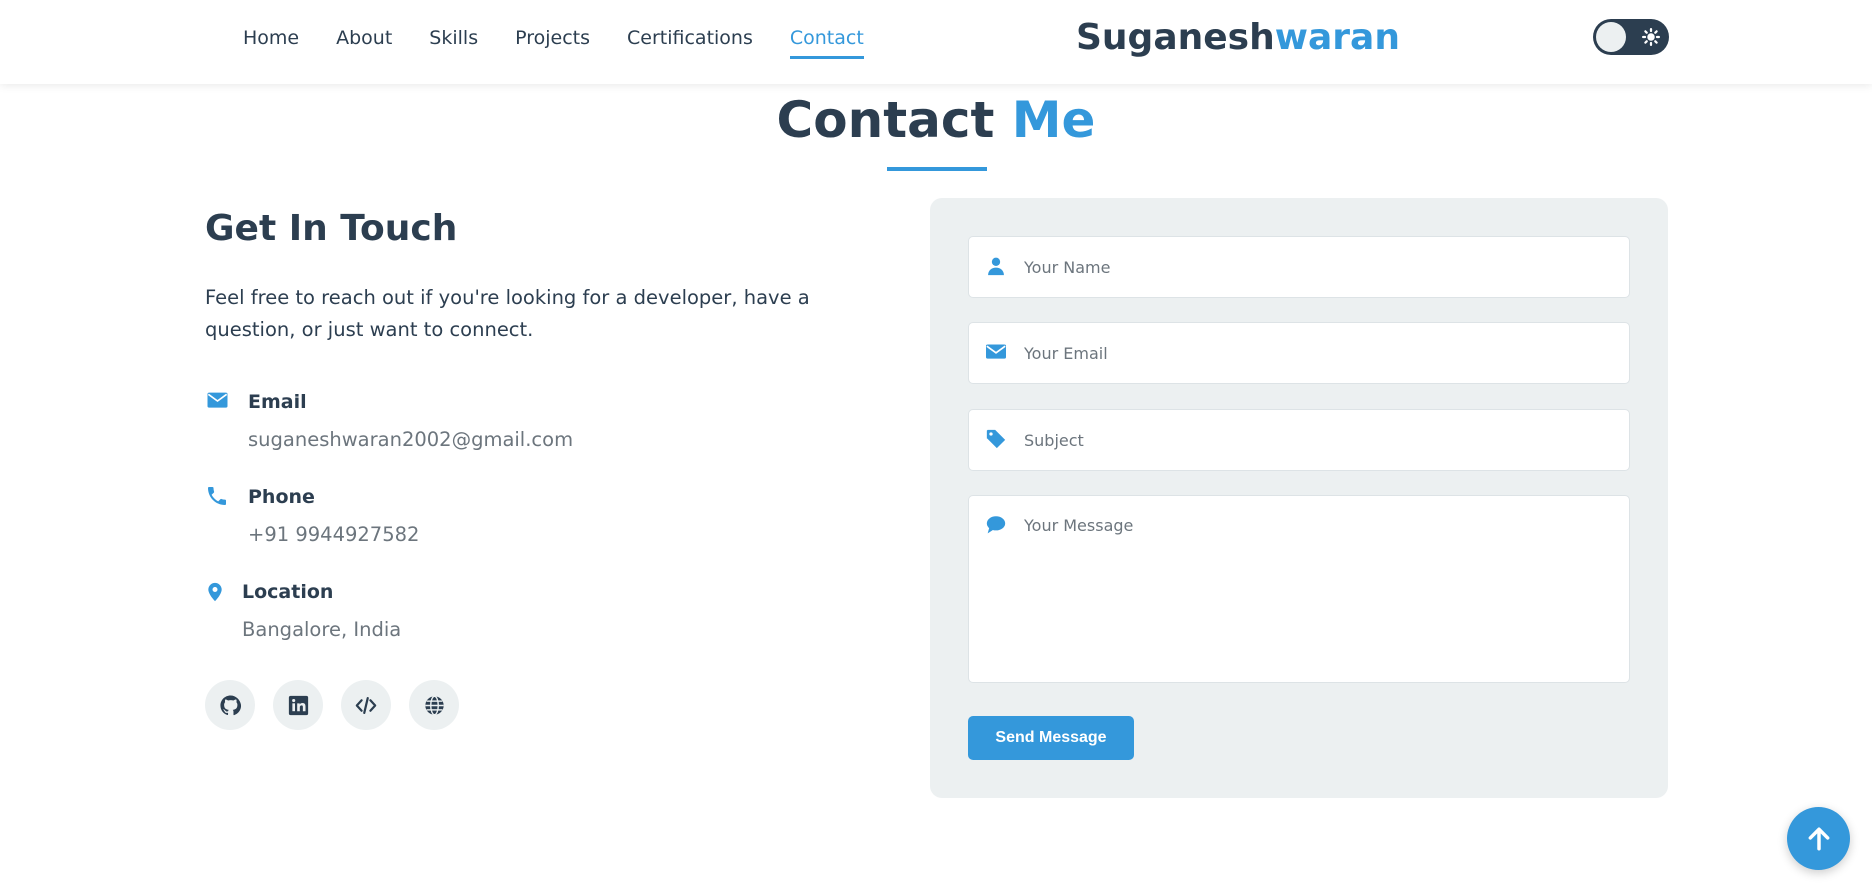  What do you see at coordinates (1319, 267) in the screenshot?
I see `name-input` at bounding box center [1319, 267].